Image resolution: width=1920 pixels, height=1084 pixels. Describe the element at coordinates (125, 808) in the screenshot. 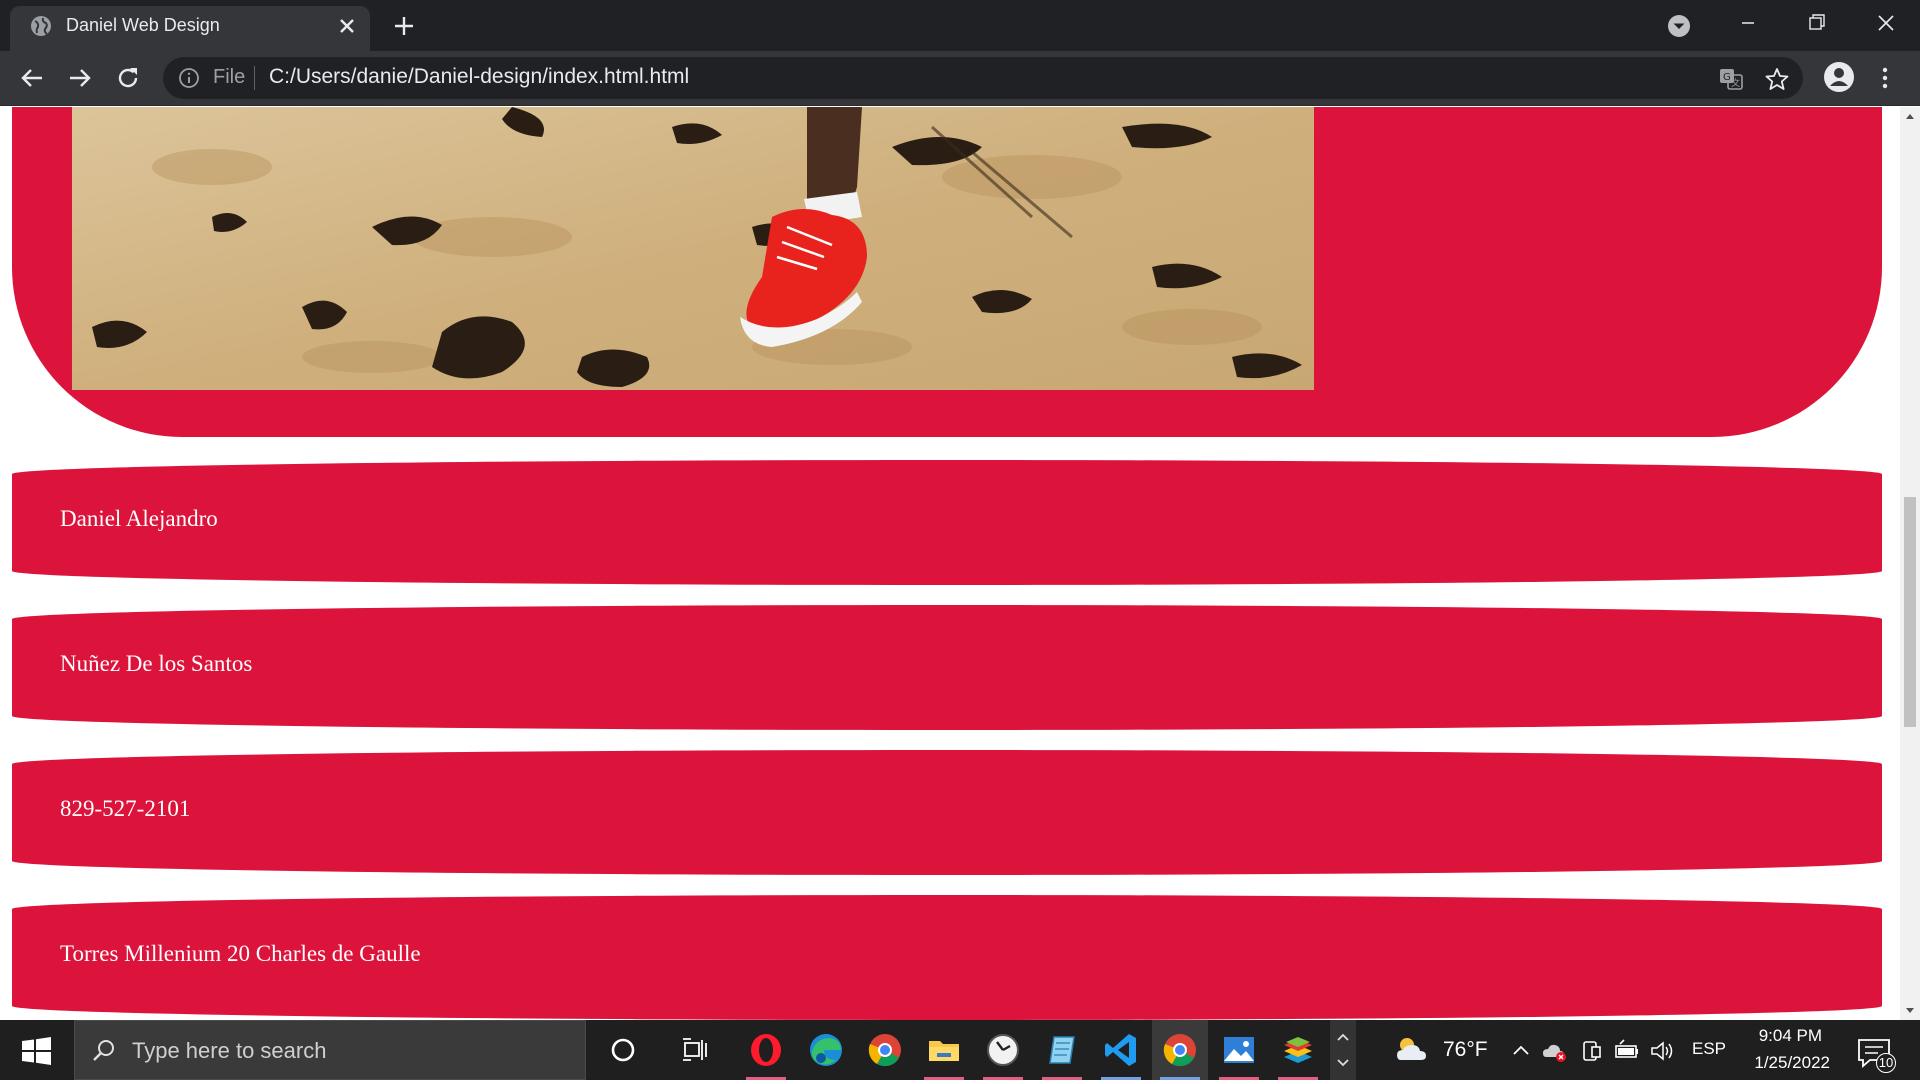

I see `phone-text: 829-527-2101` at that location.